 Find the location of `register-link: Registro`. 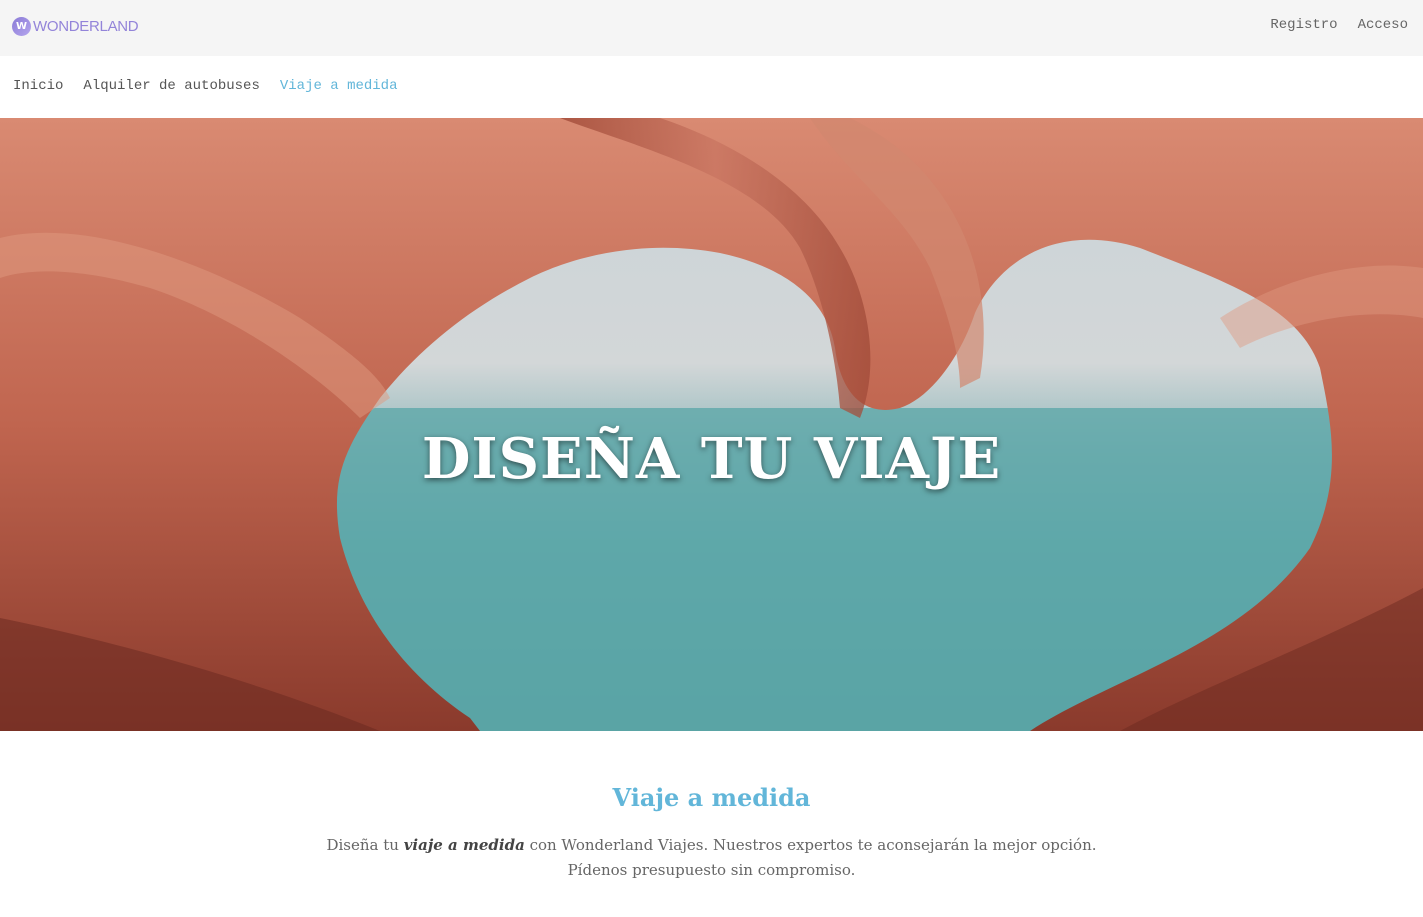

register-link: Registro is located at coordinates (1303, 25).